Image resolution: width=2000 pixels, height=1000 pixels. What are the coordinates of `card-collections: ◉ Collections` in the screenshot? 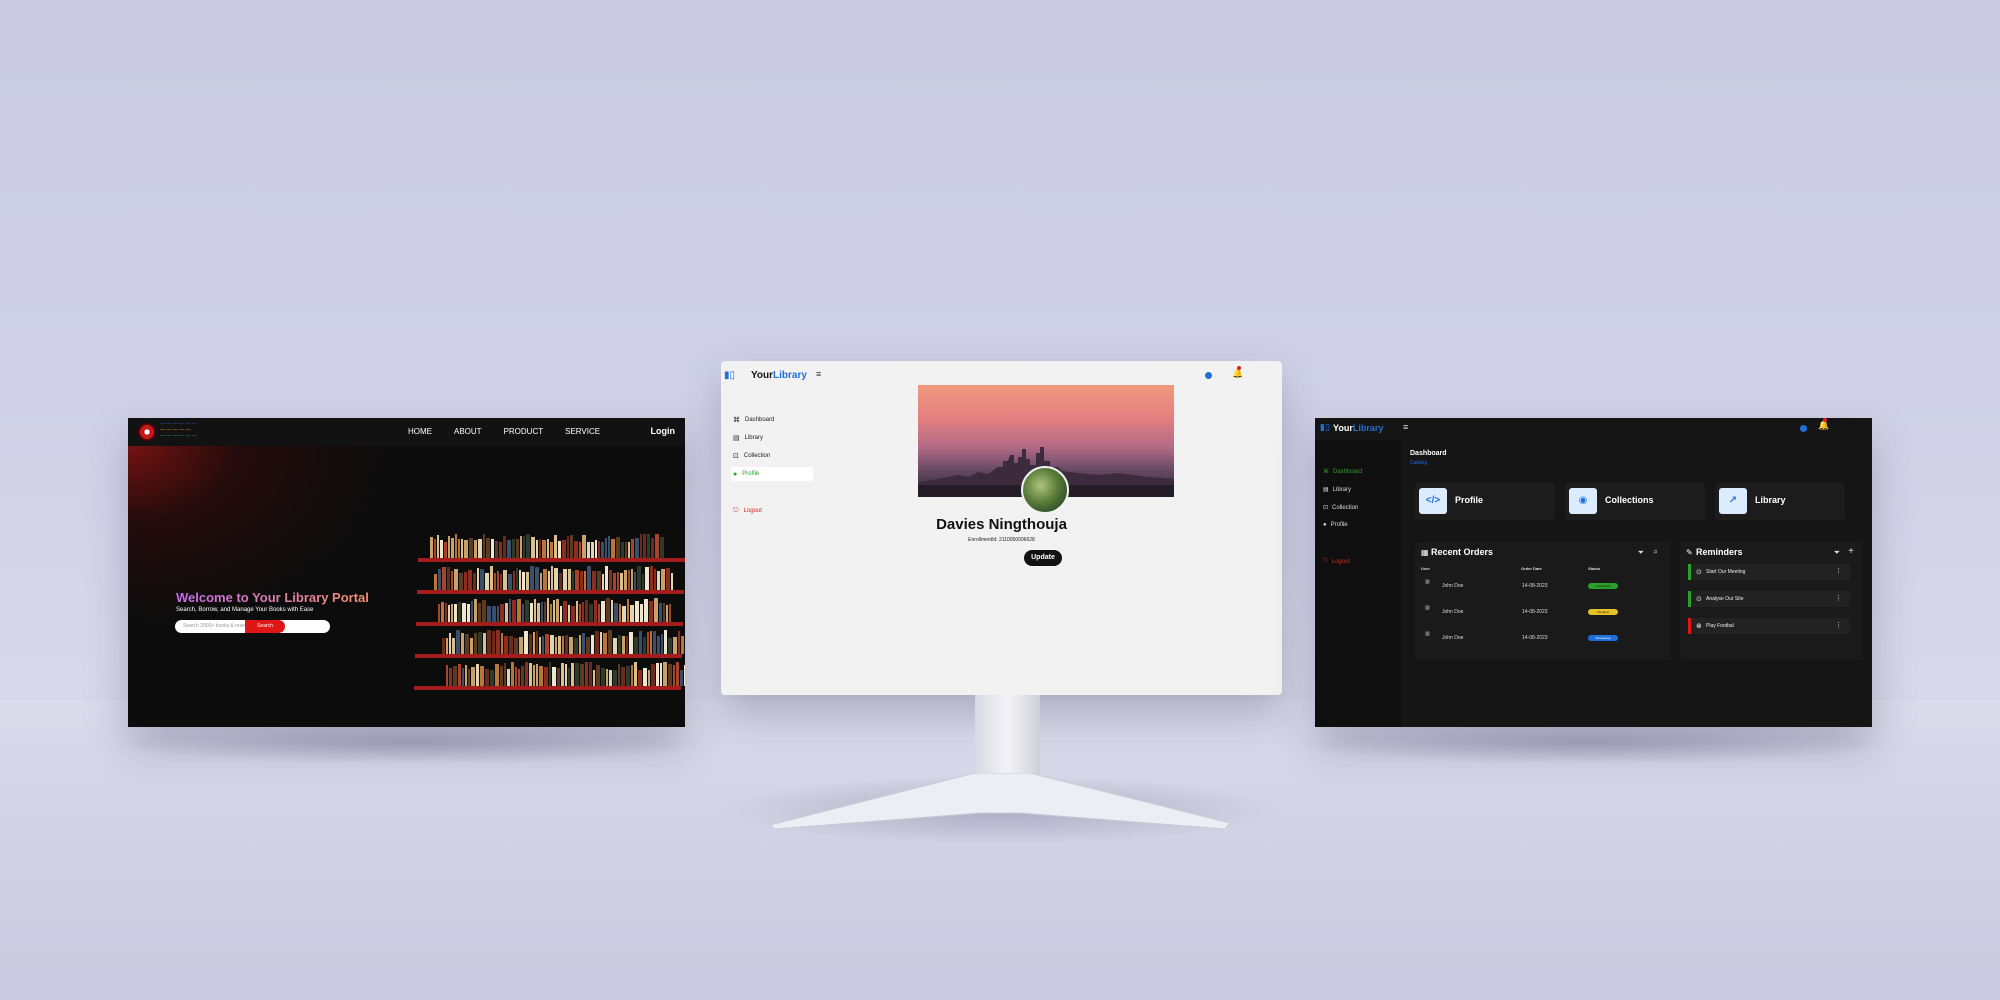 It's located at (1635, 501).